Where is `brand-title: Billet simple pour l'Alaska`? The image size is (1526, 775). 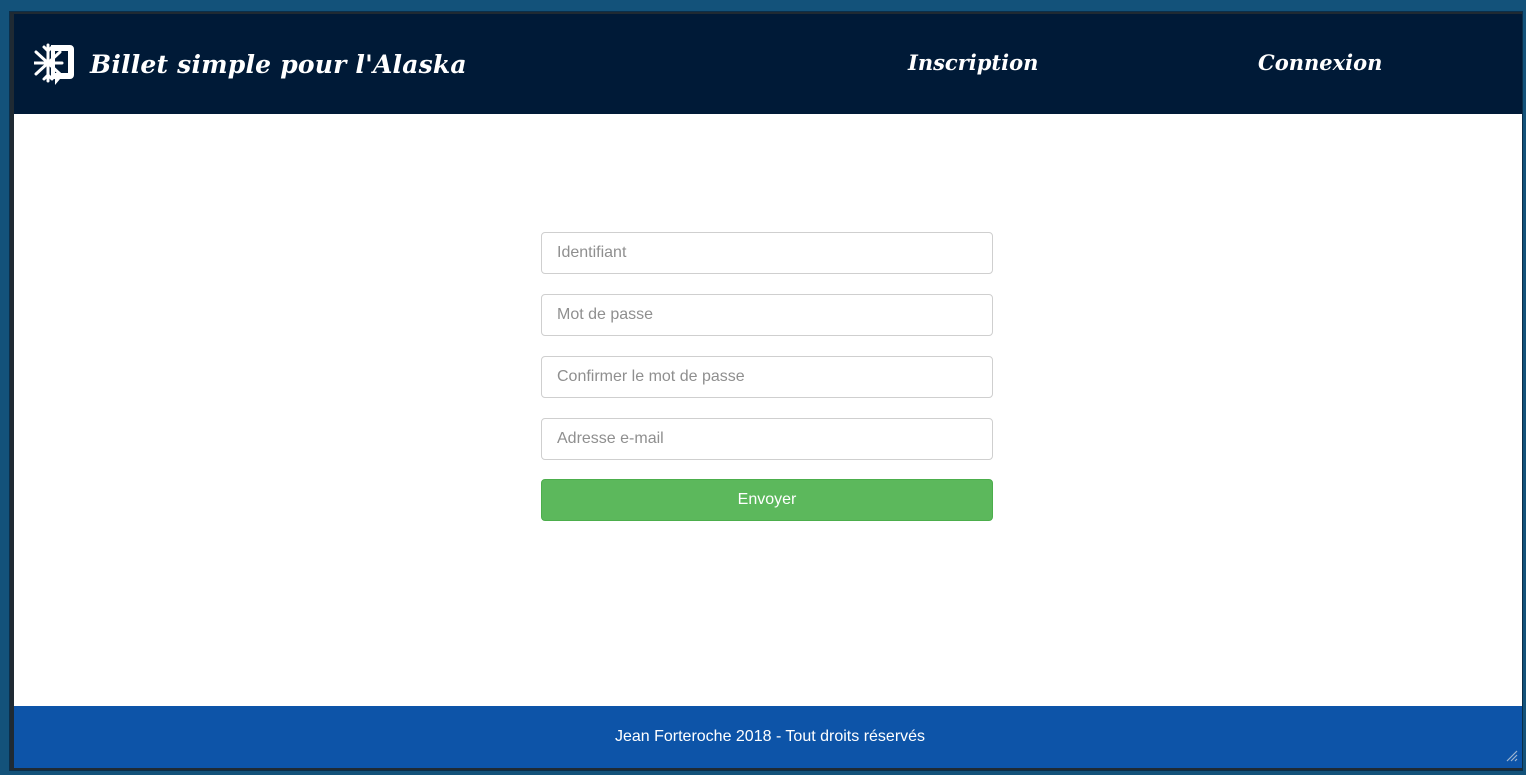
brand-title: Billet simple pour l'Alaska is located at coordinates (278, 64).